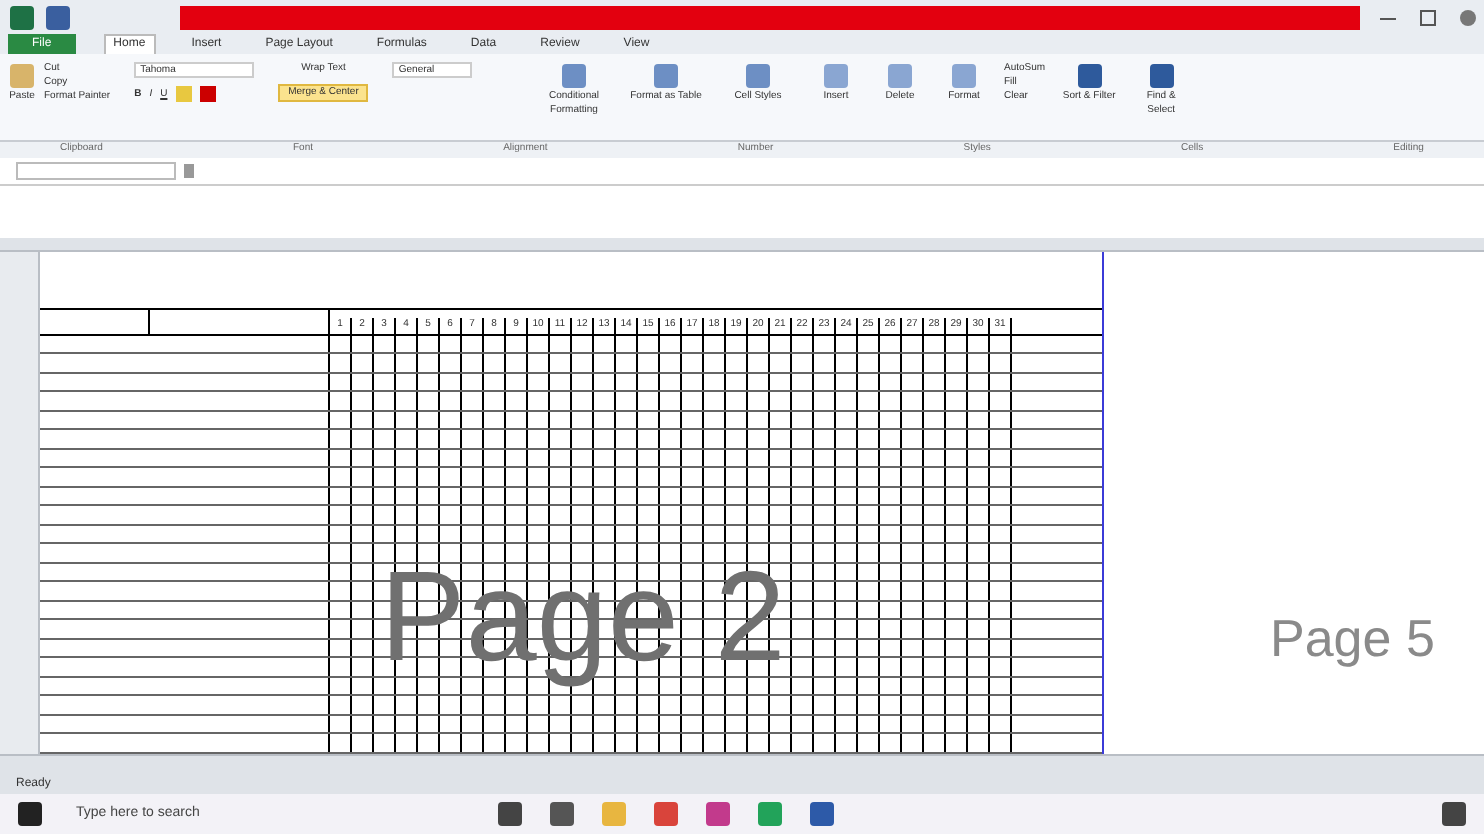 The width and height of the screenshot is (1484, 834). What do you see at coordinates (1388, 18) in the screenshot?
I see `minimize-icon` at bounding box center [1388, 18].